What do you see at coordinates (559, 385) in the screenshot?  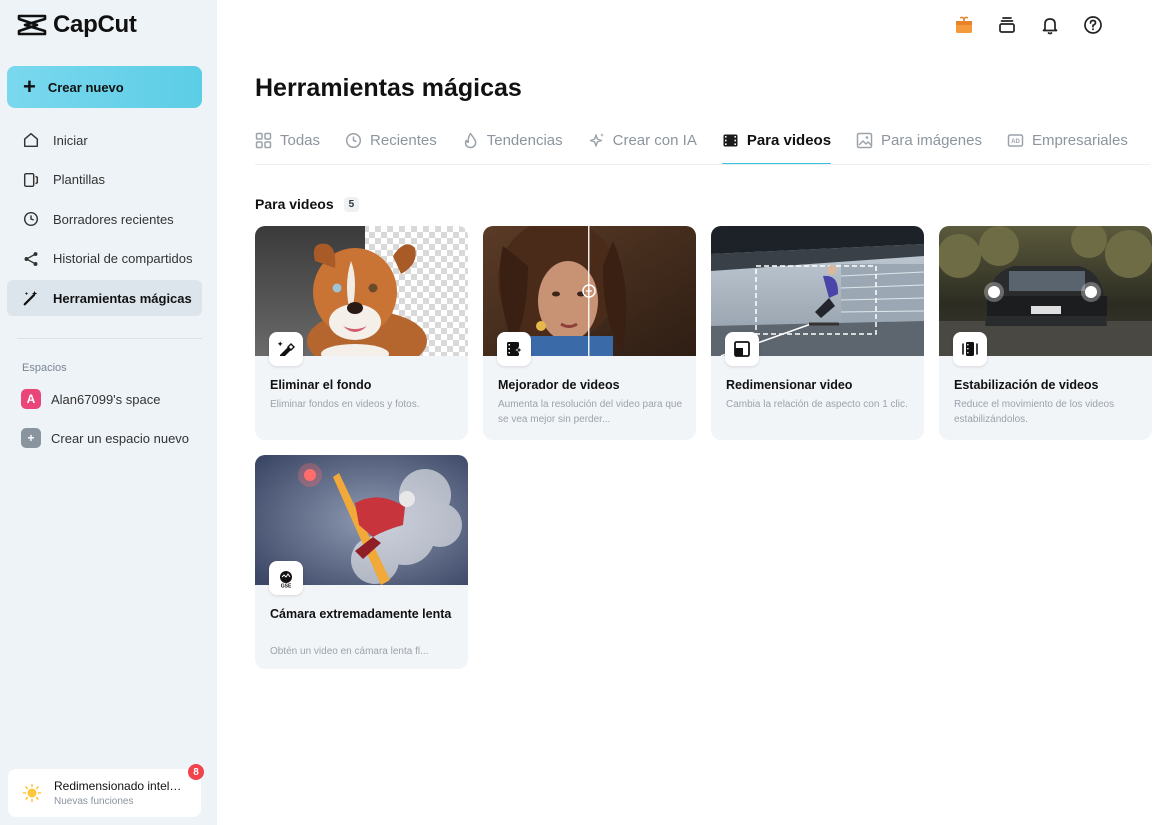 I see `card-title: Mejorador de videos` at bounding box center [559, 385].